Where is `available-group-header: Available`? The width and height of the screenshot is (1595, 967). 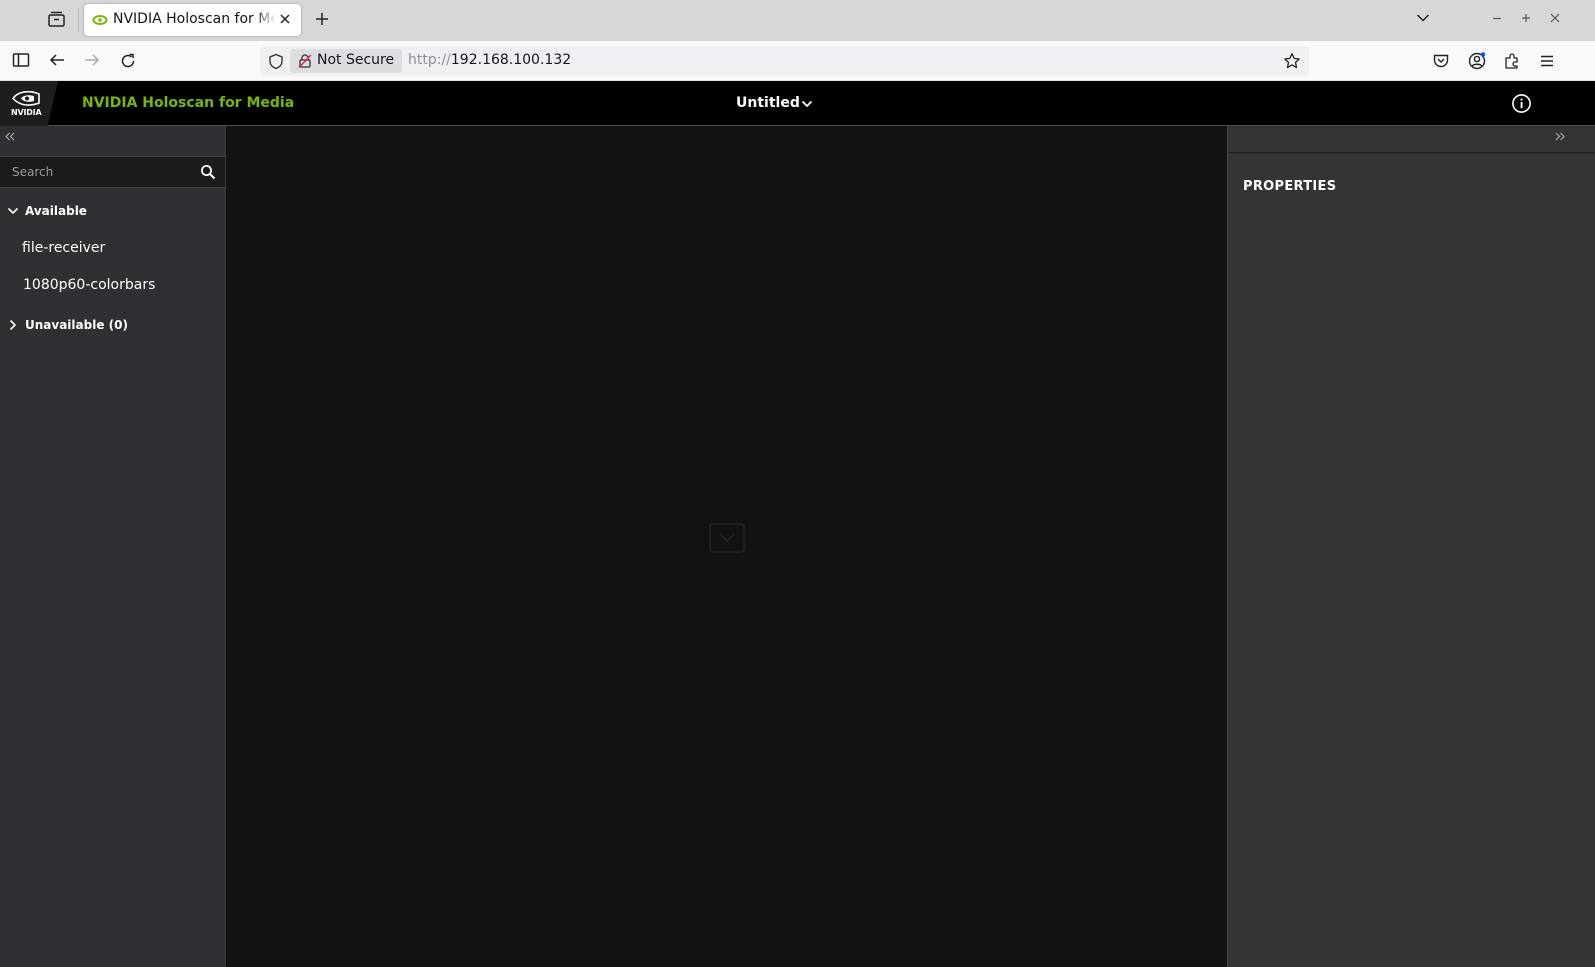
available-group-header: Available is located at coordinates (112, 212).